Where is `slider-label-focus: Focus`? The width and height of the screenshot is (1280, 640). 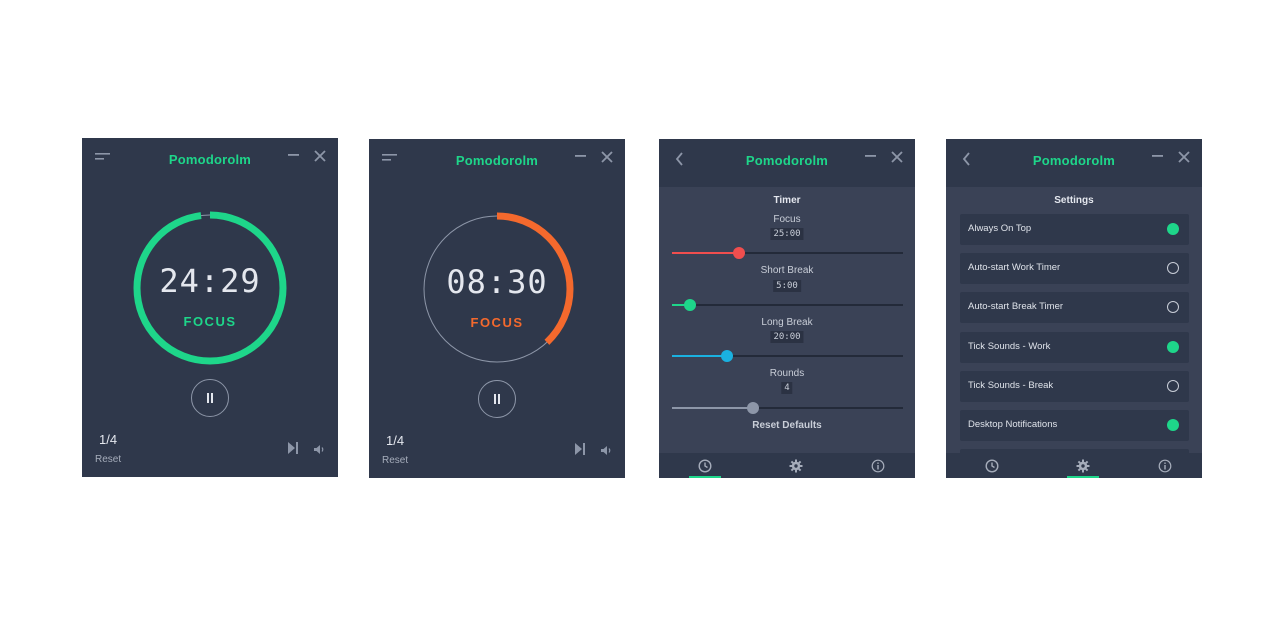 slider-label-focus: Focus is located at coordinates (787, 219).